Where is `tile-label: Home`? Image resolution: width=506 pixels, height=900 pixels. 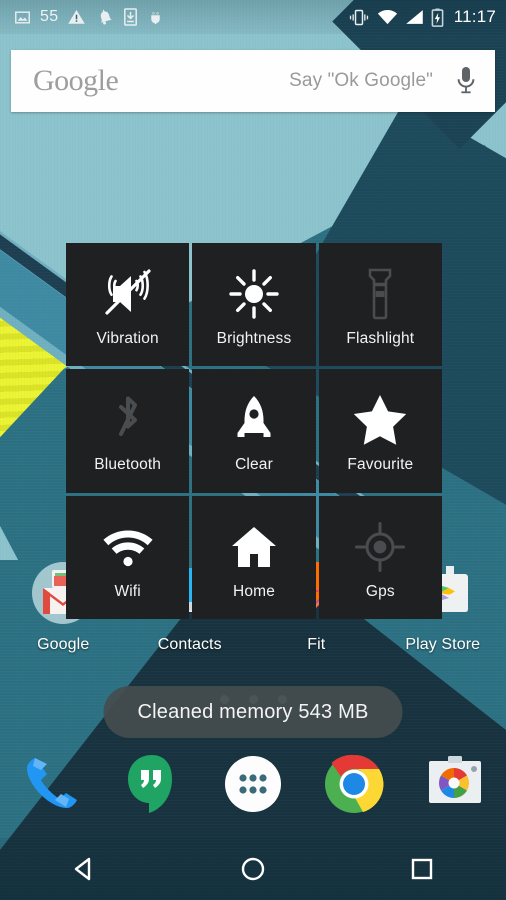 tile-label: Home is located at coordinates (254, 591).